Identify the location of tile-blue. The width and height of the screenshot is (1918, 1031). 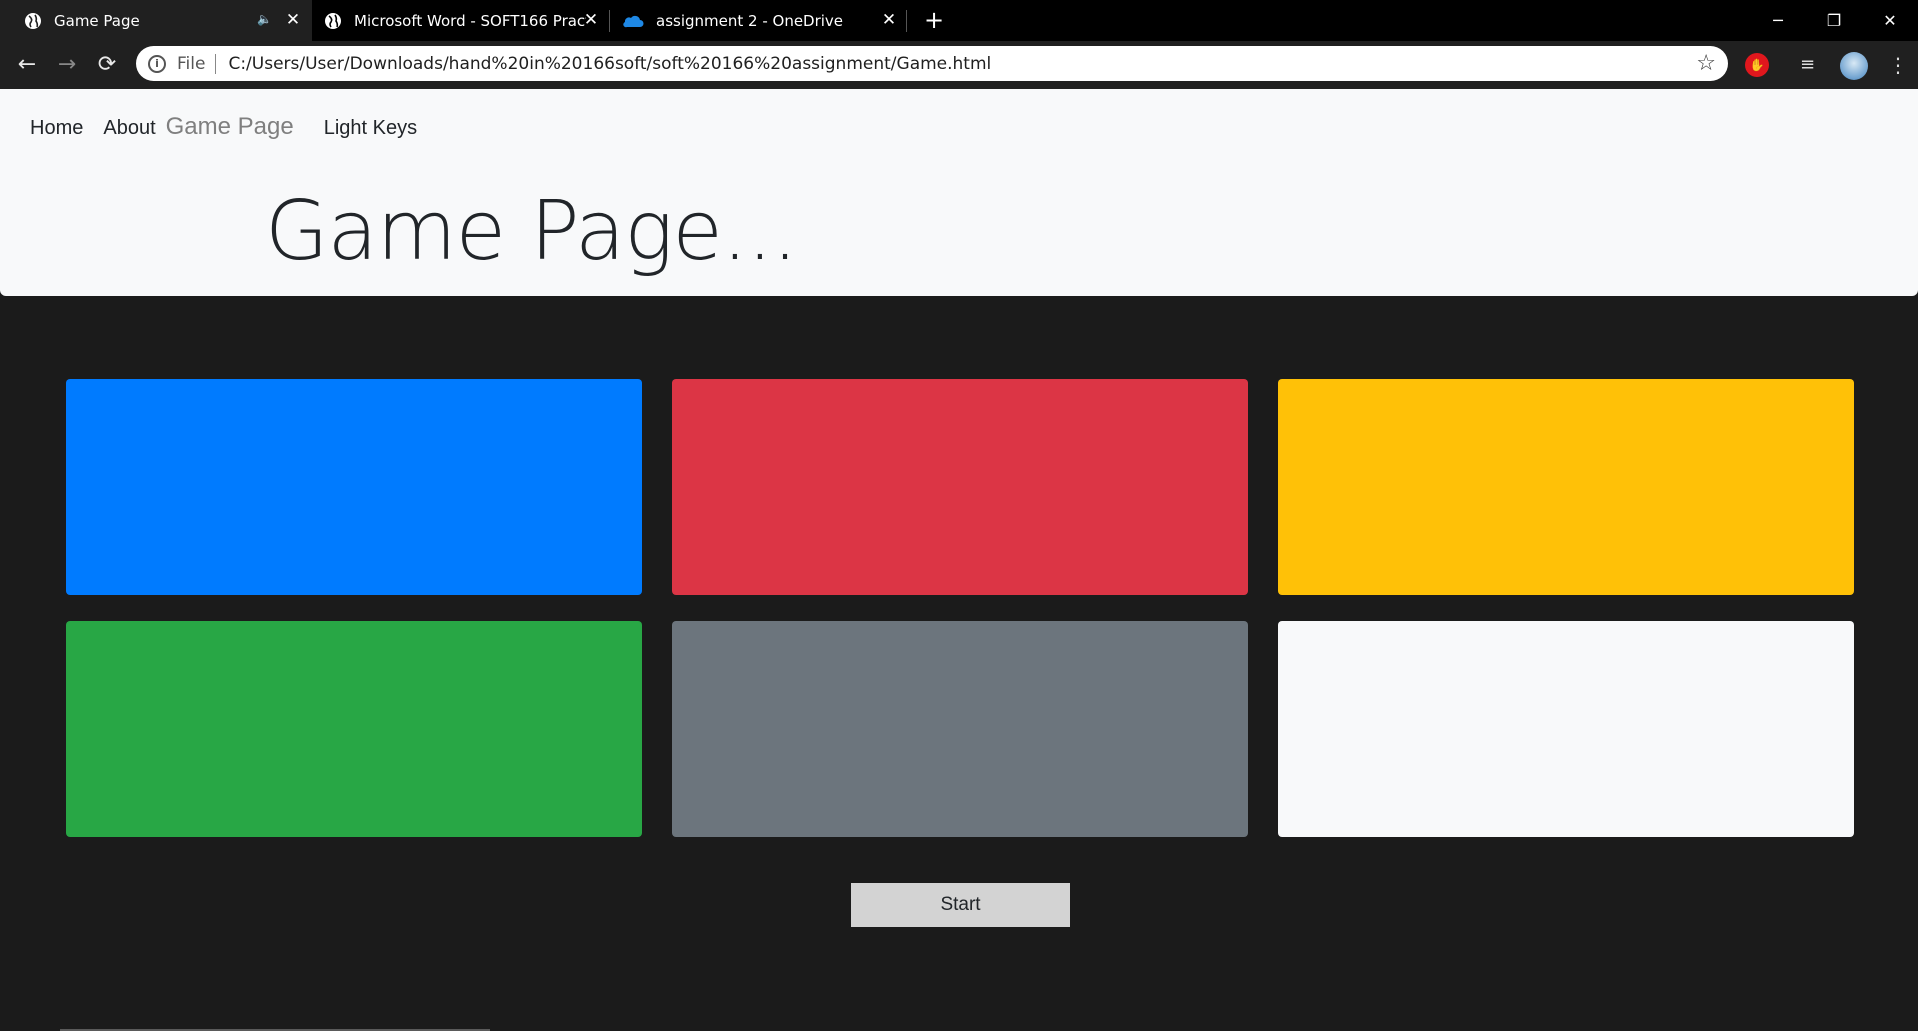
(354, 487).